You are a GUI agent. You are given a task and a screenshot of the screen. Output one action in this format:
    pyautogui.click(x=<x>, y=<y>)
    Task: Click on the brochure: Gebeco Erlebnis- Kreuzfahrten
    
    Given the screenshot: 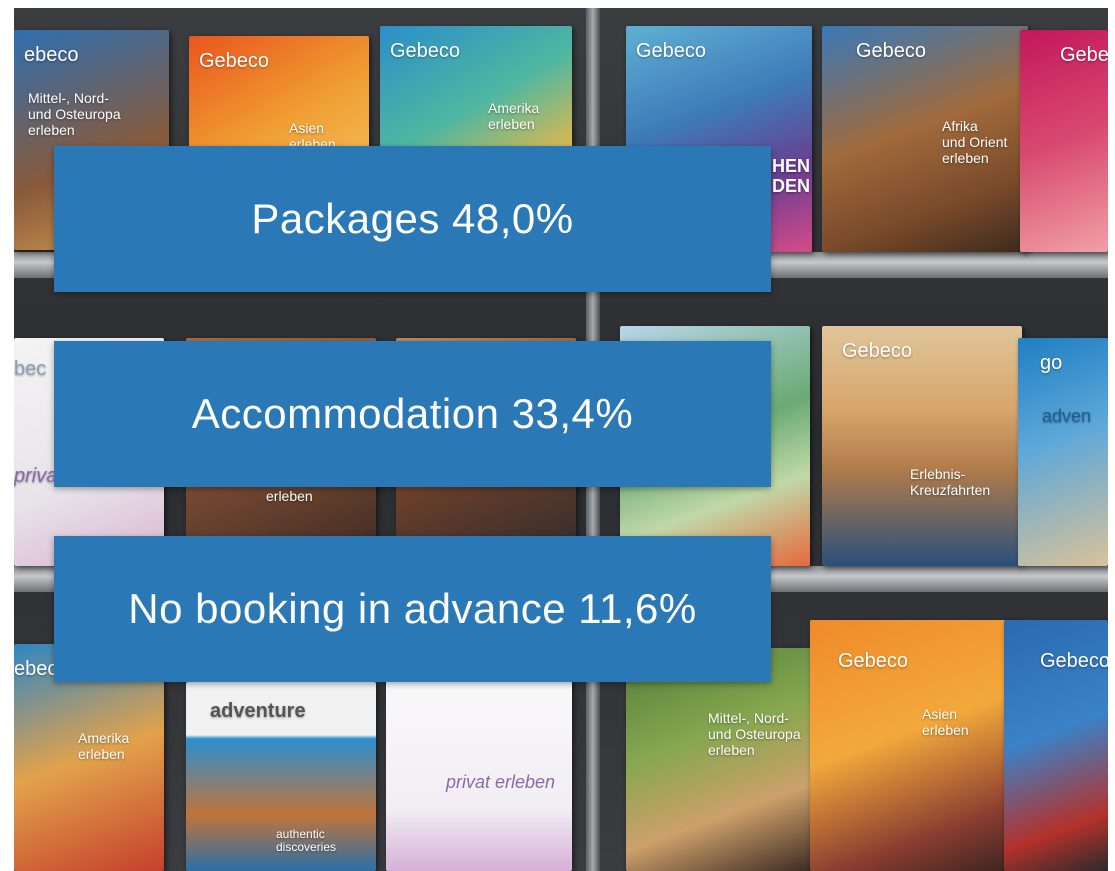 What is the action you would take?
    pyautogui.click(x=922, y=446)
    